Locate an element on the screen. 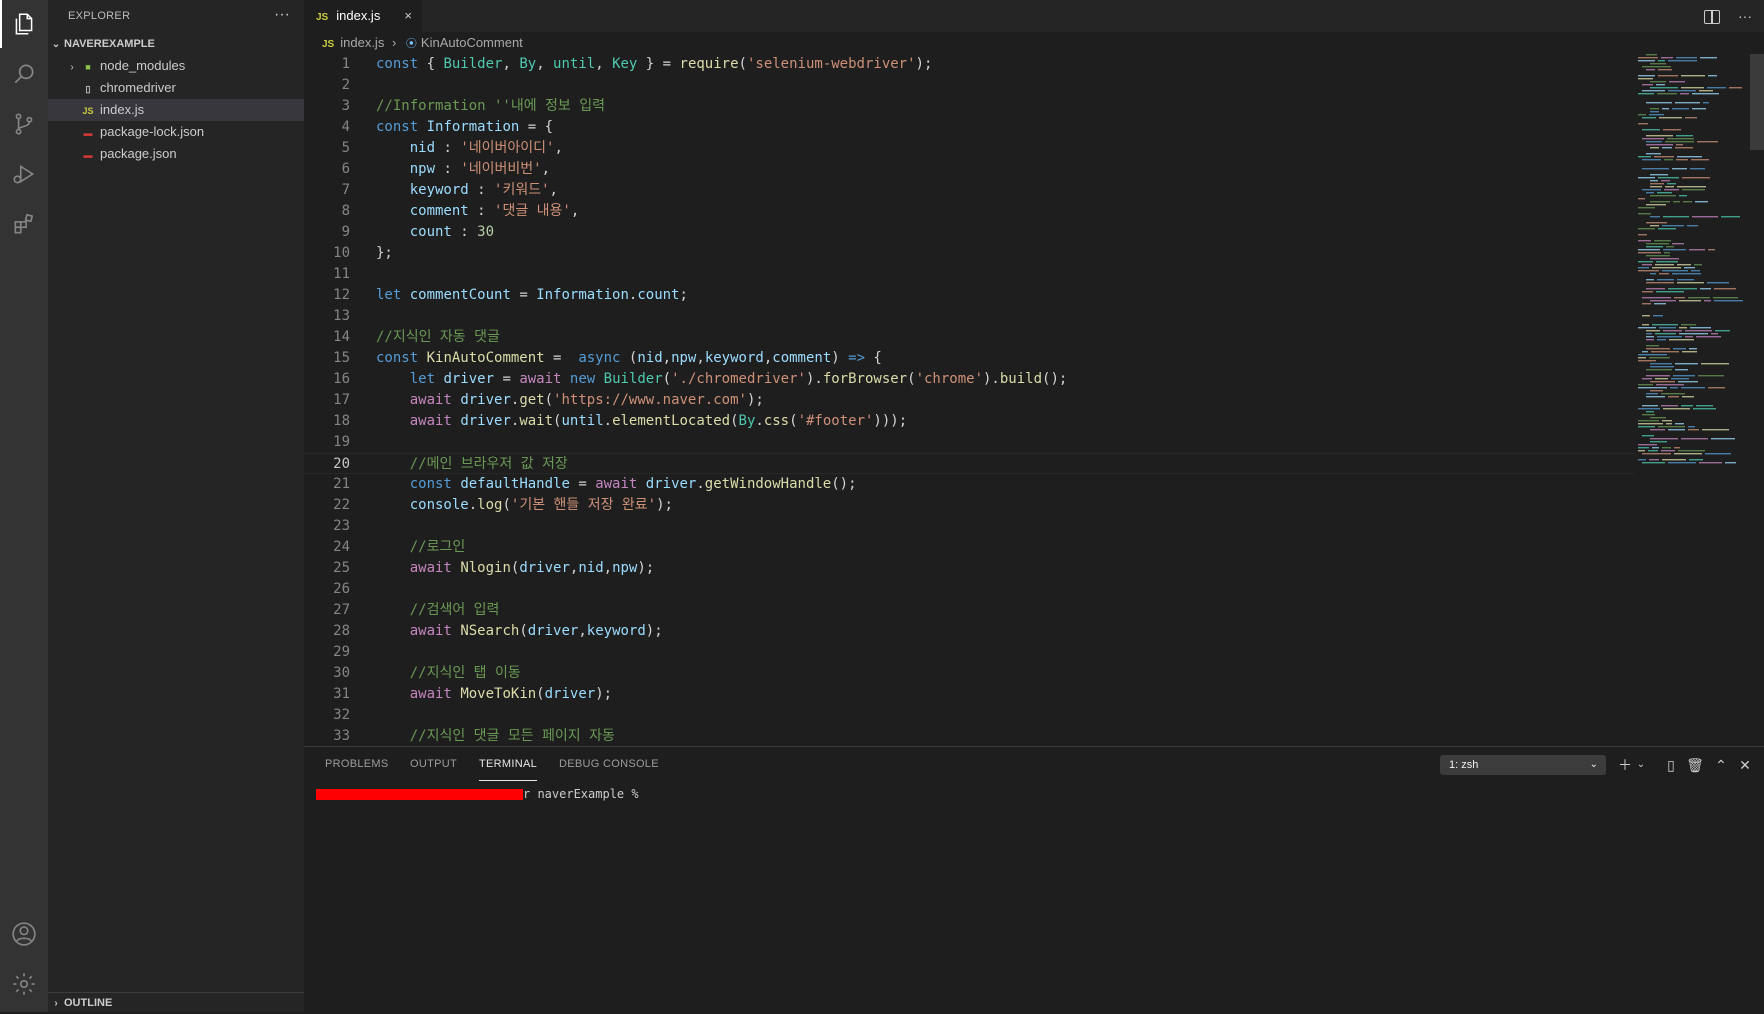 This screenshot has height=1014, width=1764. trash-icon: 🗑 is located at coordinates (1695, 765).